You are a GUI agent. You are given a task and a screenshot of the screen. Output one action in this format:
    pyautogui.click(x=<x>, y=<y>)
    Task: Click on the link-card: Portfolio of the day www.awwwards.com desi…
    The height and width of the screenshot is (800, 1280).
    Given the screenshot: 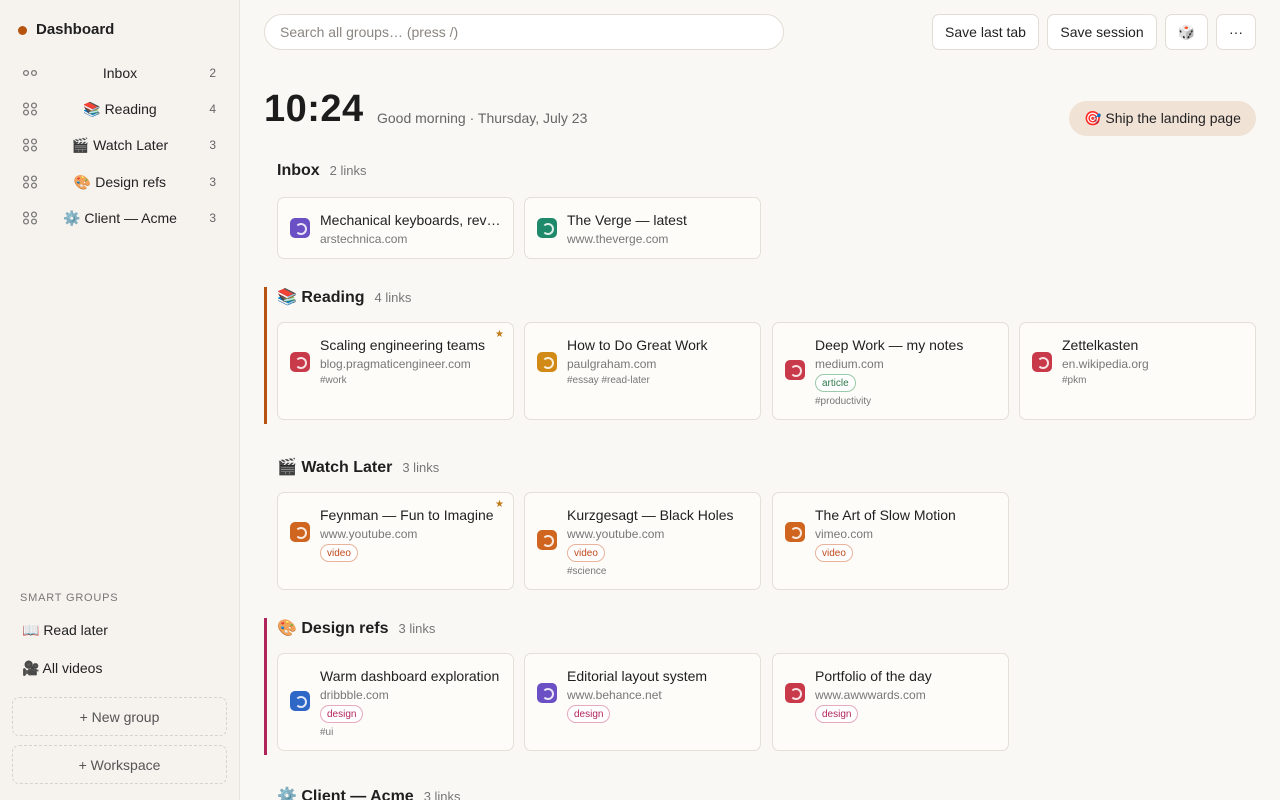 What is the action you would take?
    pyautogui.click(x=890, y=702)
    